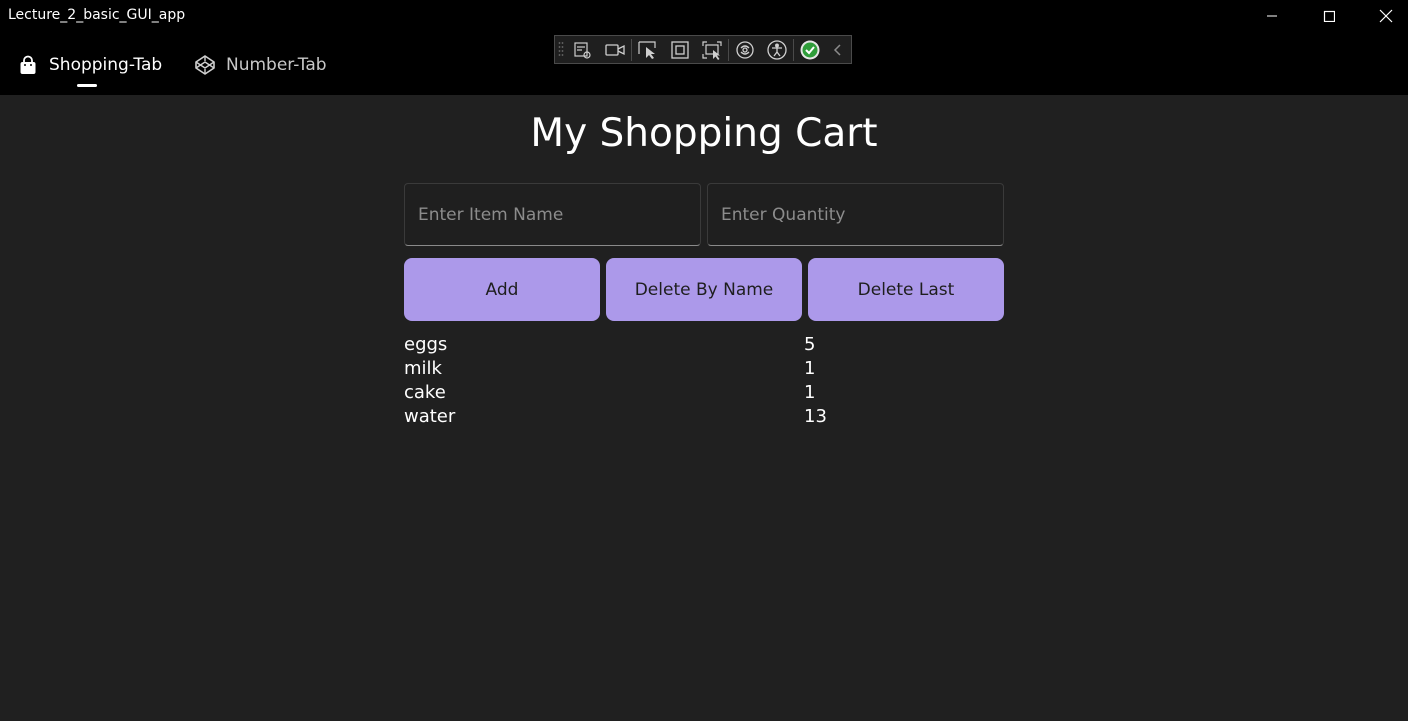  What do you see at coordinates (28, 65) in the screenshot?
I see `shopping-bag-icon` at bounding box center [28, 65].